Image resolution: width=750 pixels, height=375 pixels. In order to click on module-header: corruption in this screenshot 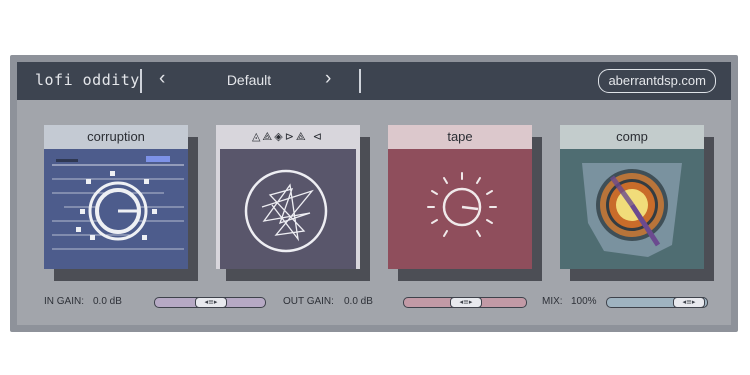, I will do `click(116, 137)`.